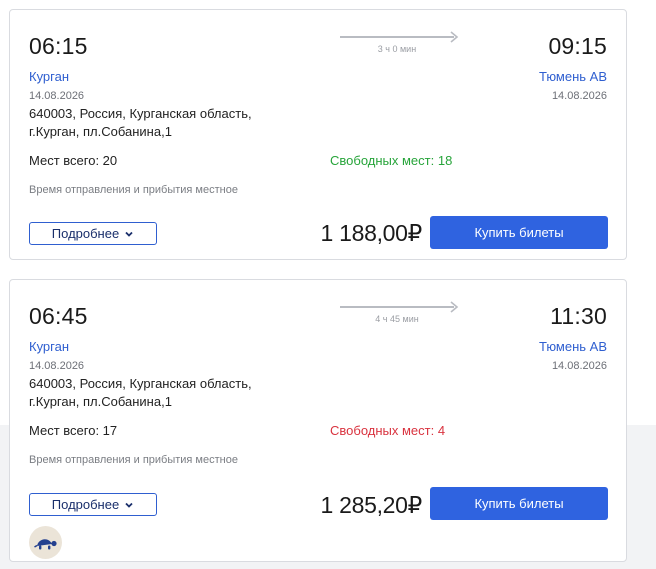 This screenshot has width=656, height=569. I want to click on ticket-price: 1 188,00₽, so click(371, 233).